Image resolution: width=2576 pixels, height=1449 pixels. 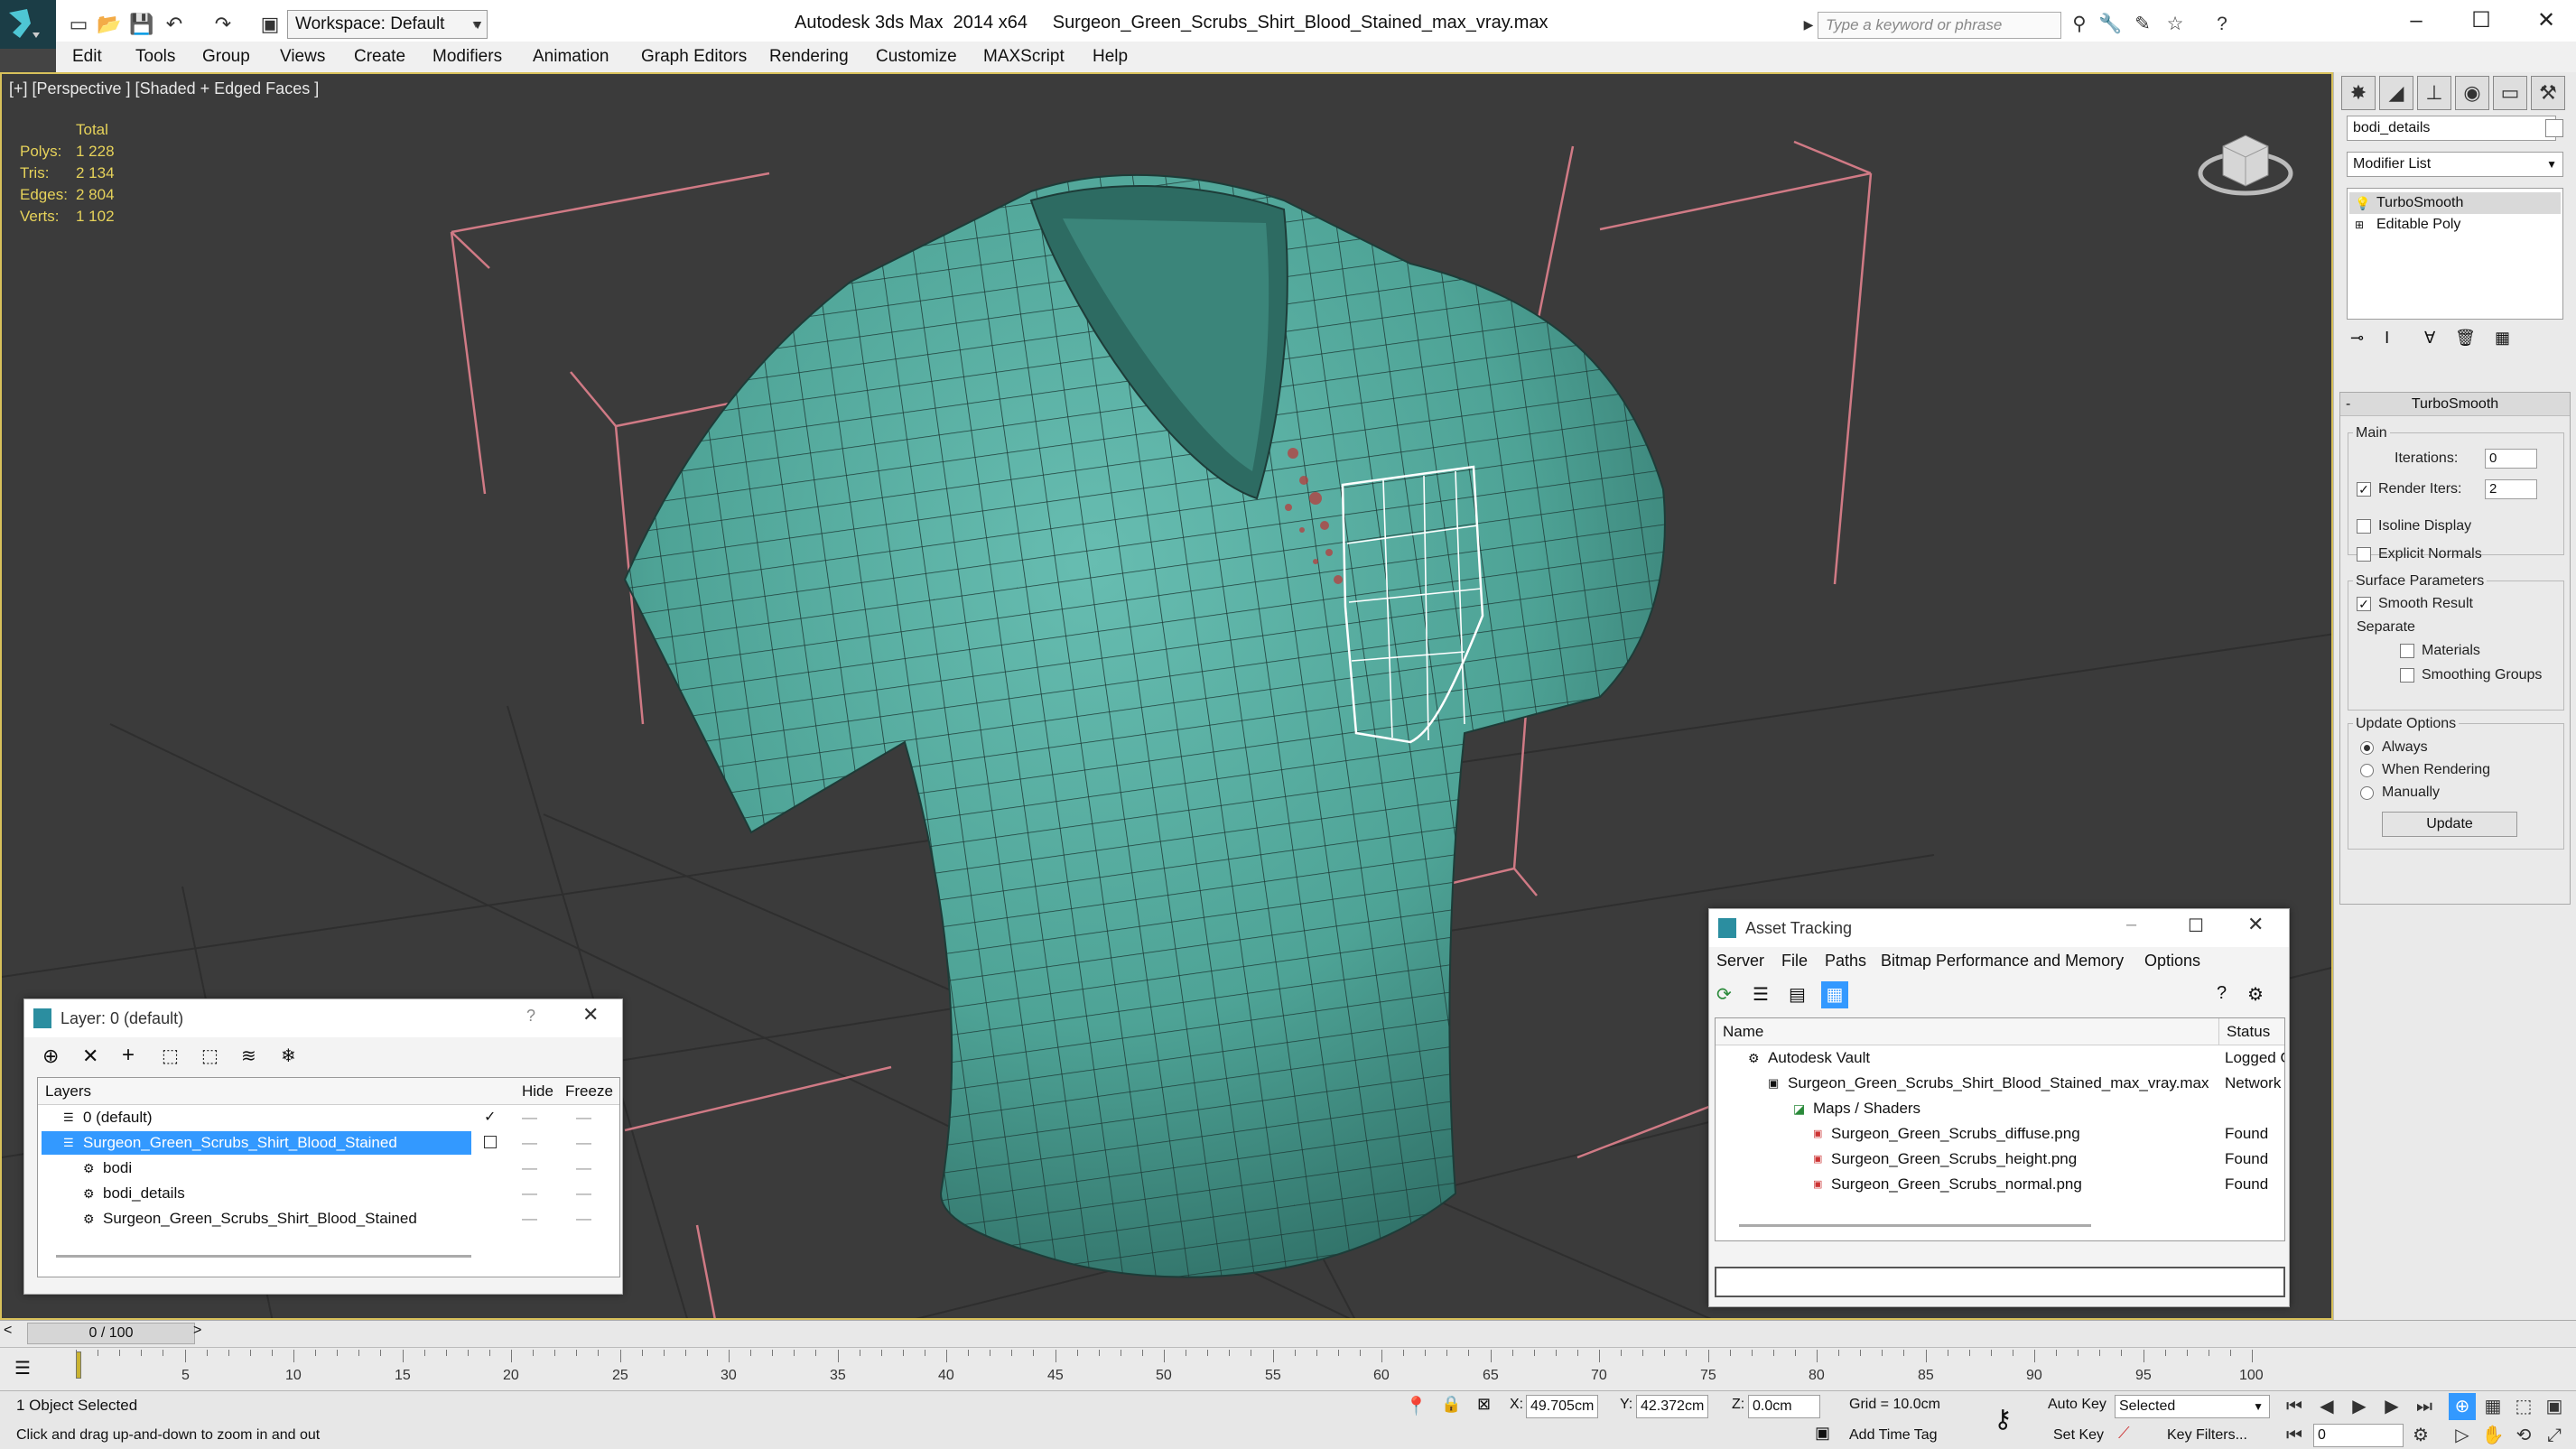 I want to click on configure-sets-icon: ▦, so click(x=2502, y=338).